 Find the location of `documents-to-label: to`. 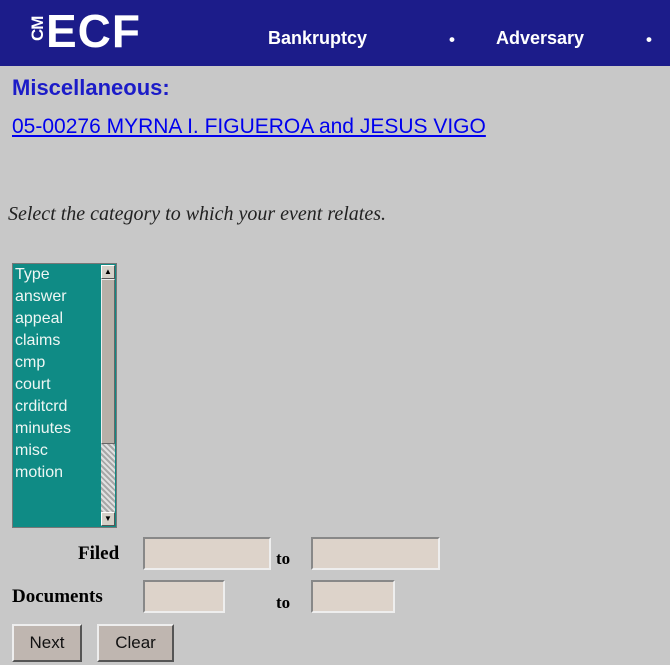

documents-to-label: to is located at coordinates (283, 602).